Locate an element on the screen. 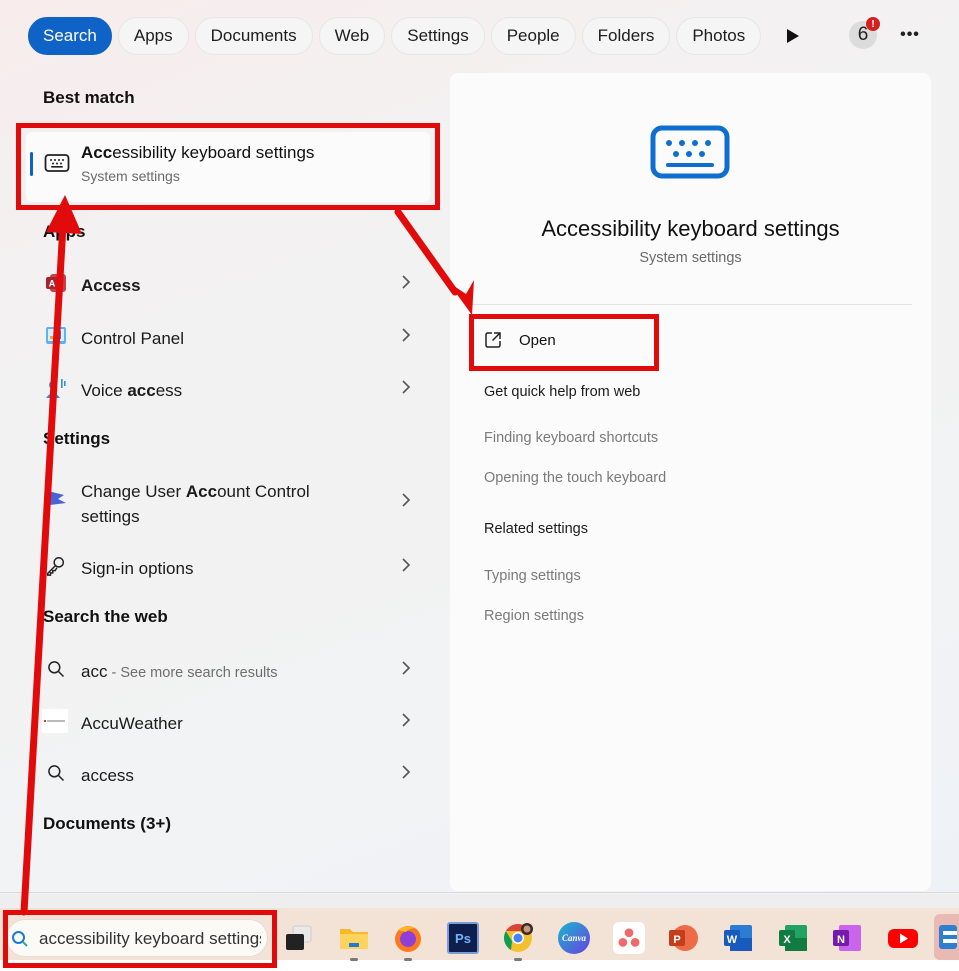 Image resolution: width=959 pixels, height=971 pixels. more-tabs-button is located at coordinates (793, 36).